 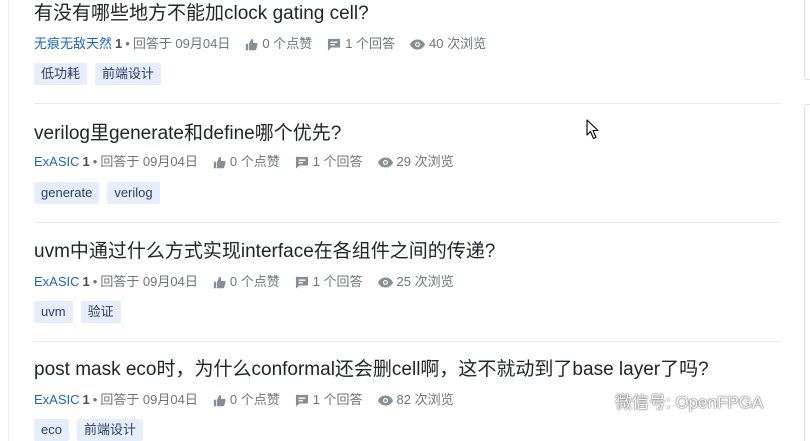 What do you see at coordinates (133, 193) in the screenshot?
I see `tag: verilog` at bounding box center [133, 193].